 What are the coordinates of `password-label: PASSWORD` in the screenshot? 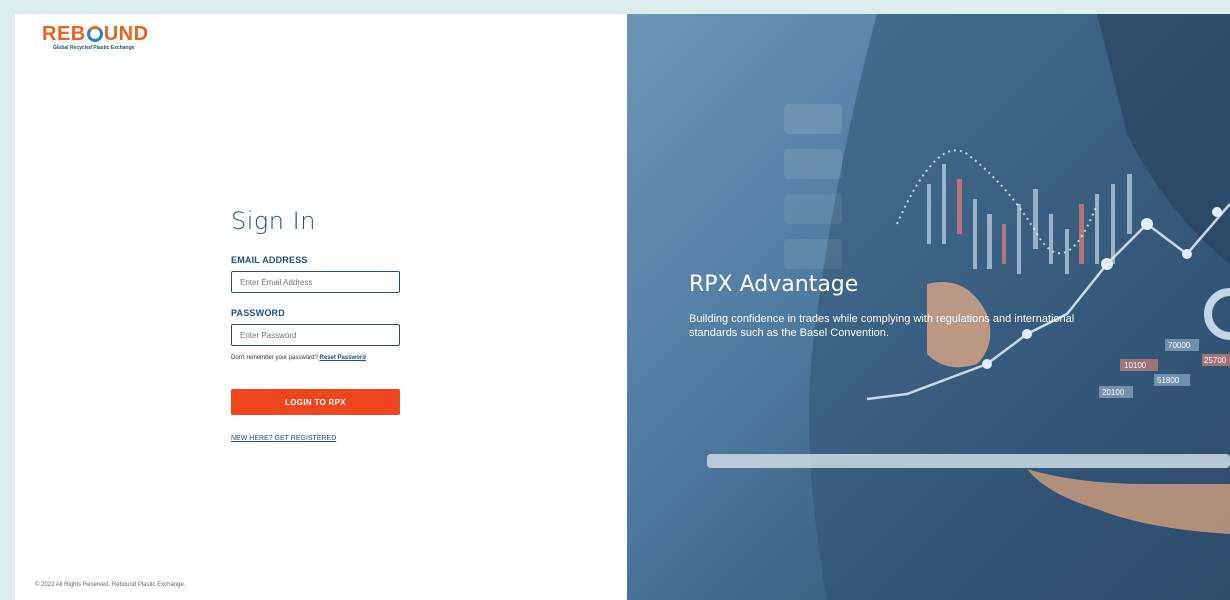 It's located at (258, 313).